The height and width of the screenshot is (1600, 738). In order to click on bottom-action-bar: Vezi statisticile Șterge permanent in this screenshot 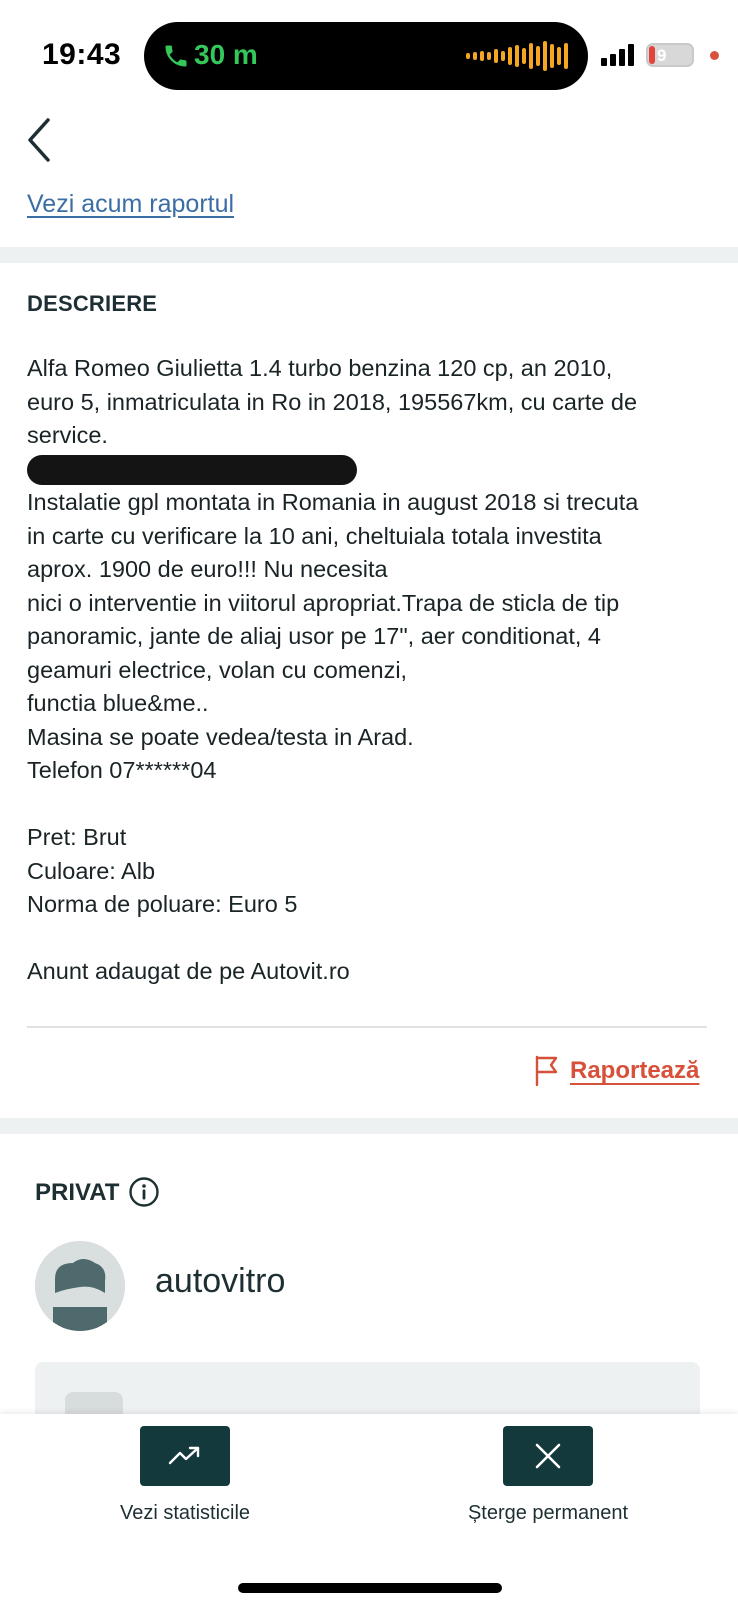, I will do `click(369, 1507)`.